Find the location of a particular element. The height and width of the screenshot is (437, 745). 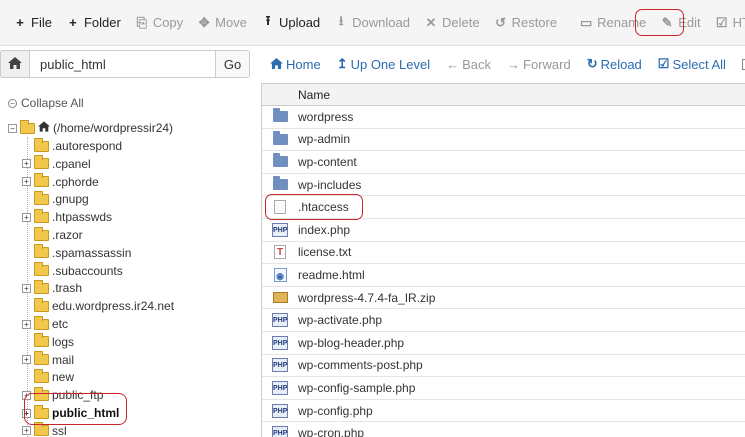

tree-item: .subaccounts is located at coordinates (72, 271).